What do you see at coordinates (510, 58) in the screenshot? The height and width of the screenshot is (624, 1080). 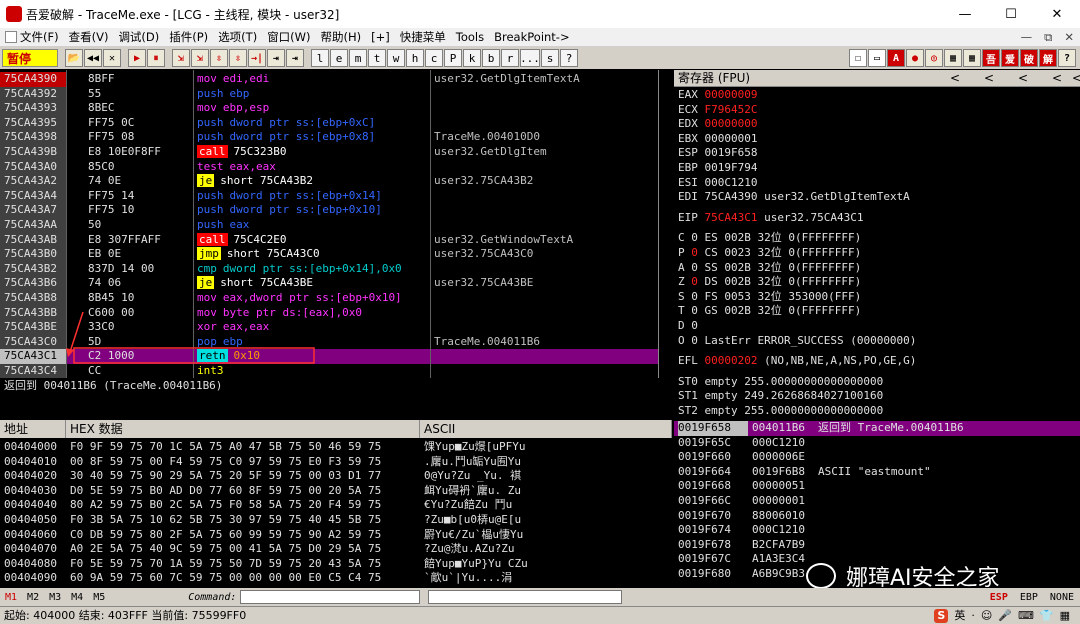 I see `references-button: r` at bounding box center [510, 58].